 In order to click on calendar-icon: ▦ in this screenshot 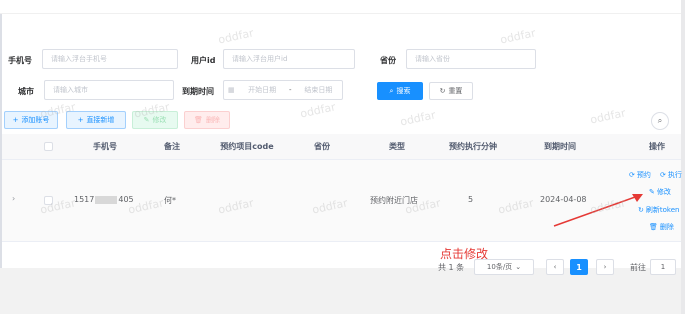, I will do `click(231, 90)`.